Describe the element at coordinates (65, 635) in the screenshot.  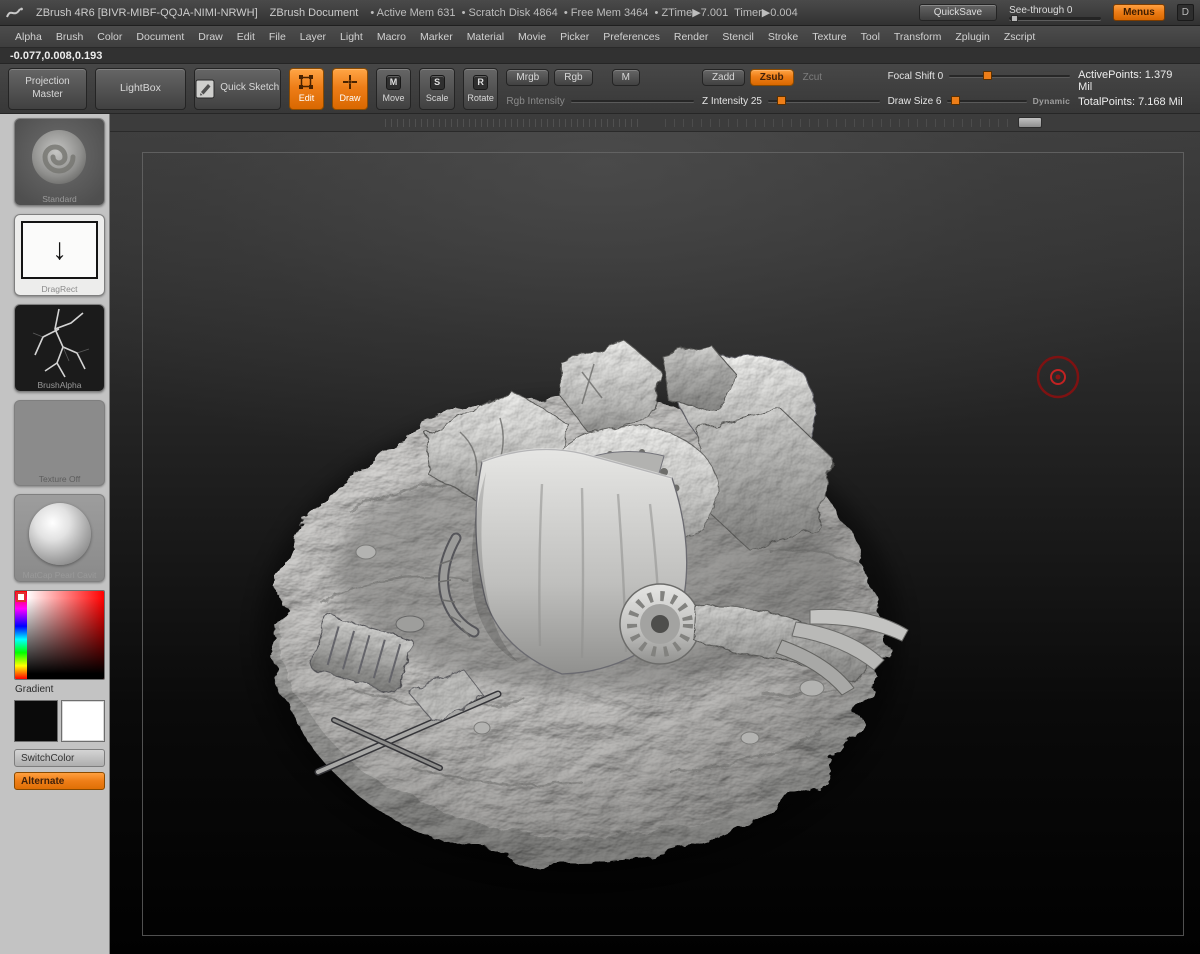
I see `sv-square` at that location.